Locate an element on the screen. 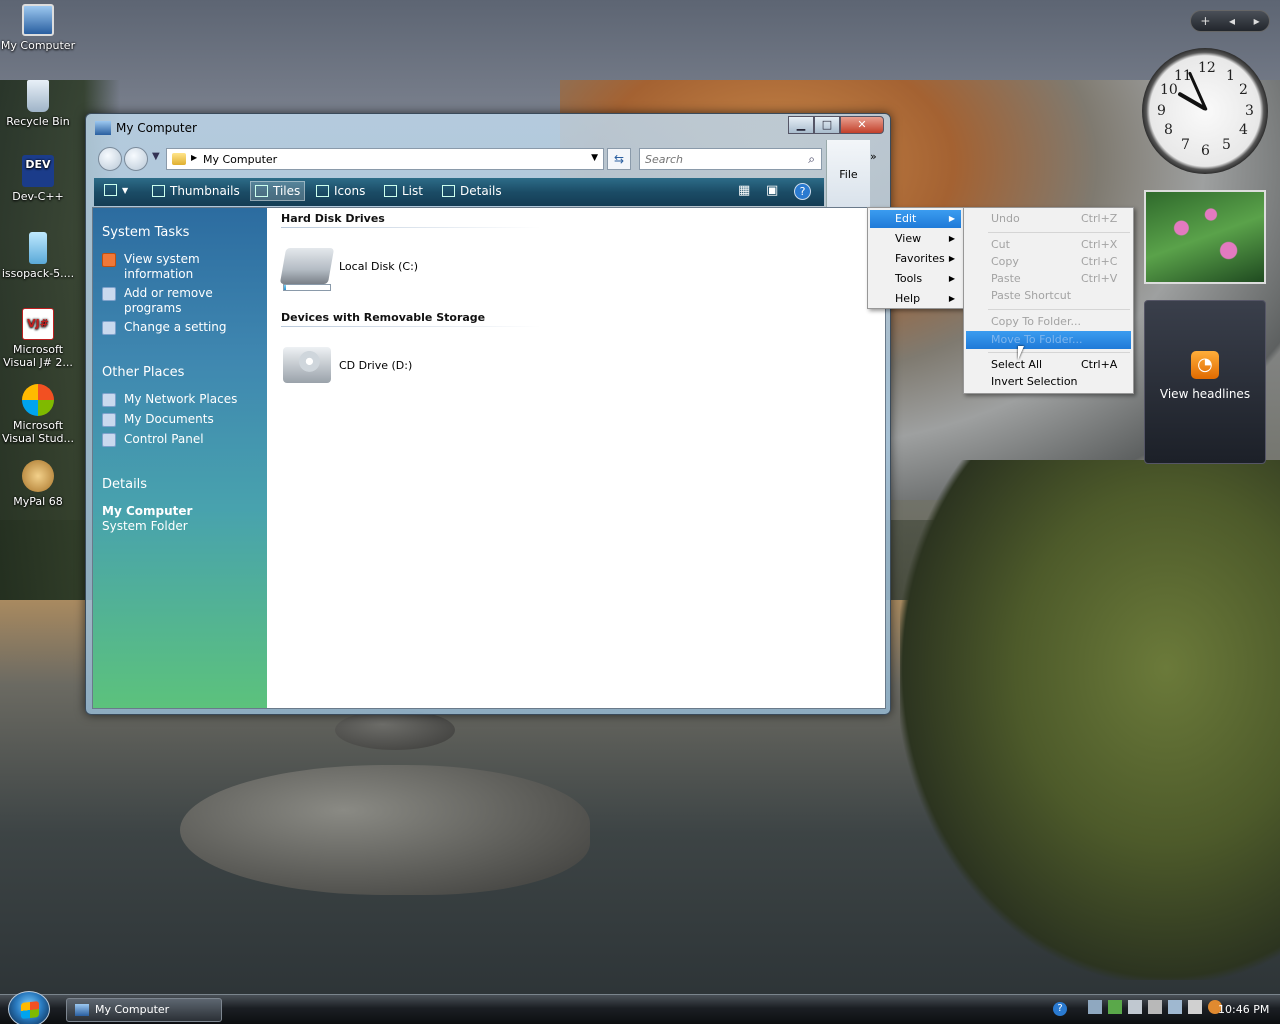  menu-tools: Tools ▶ is located at coordinates (915, 279).